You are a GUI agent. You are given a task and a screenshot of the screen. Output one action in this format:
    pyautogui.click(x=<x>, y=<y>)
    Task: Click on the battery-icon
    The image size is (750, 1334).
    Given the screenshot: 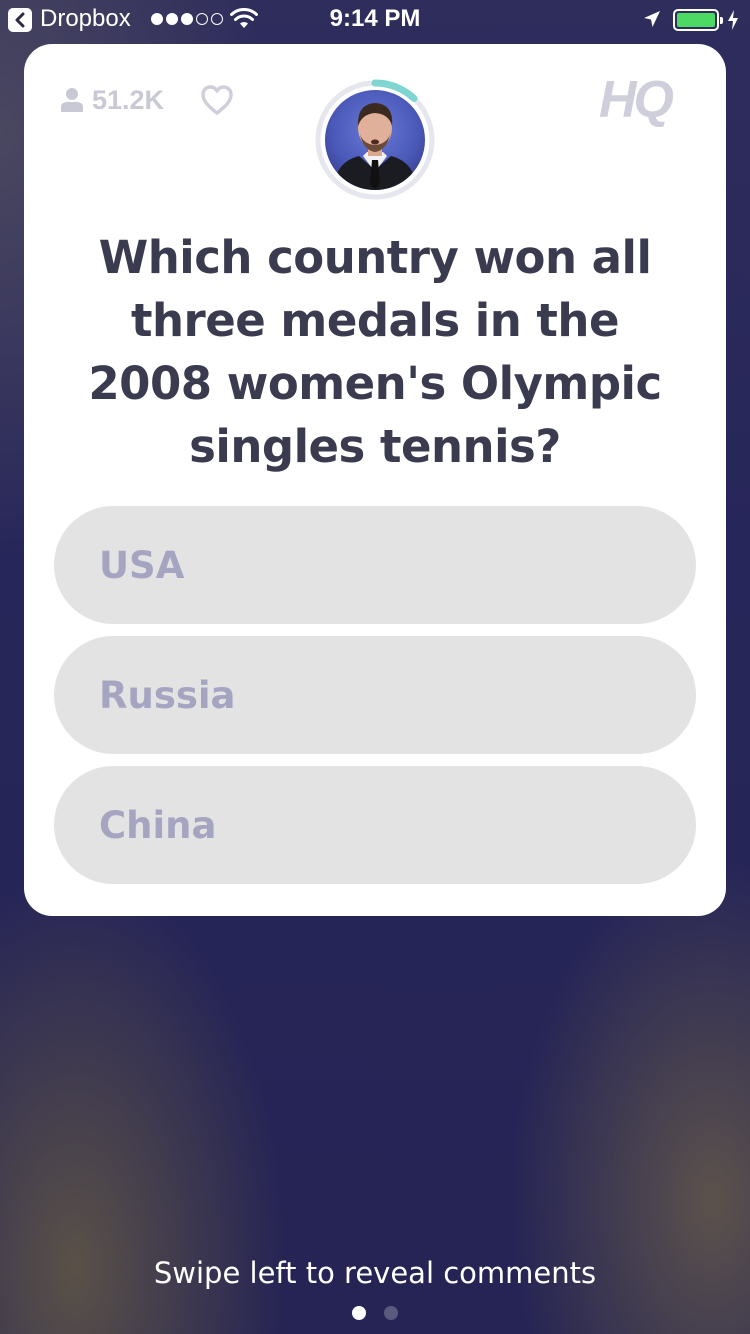 What is the action you would take?
    pyautogui.click(x=698, y=20)
    